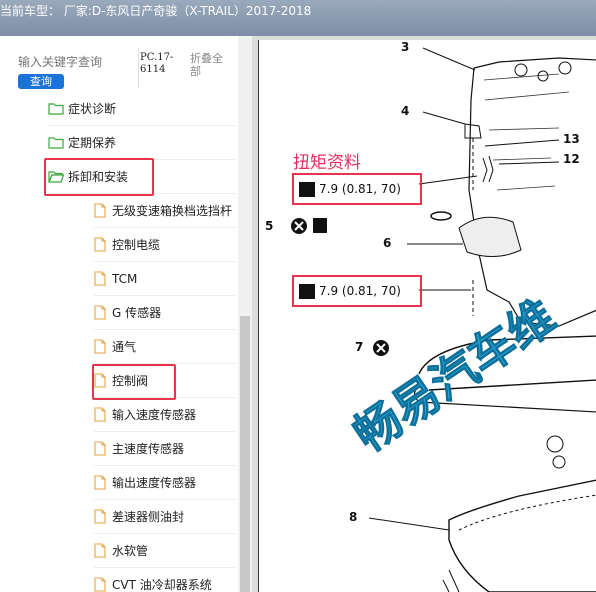  Describe the element at coordinates (92, 109) in the screenshot. I see `tree-item-label: 症状诊断` at that location.